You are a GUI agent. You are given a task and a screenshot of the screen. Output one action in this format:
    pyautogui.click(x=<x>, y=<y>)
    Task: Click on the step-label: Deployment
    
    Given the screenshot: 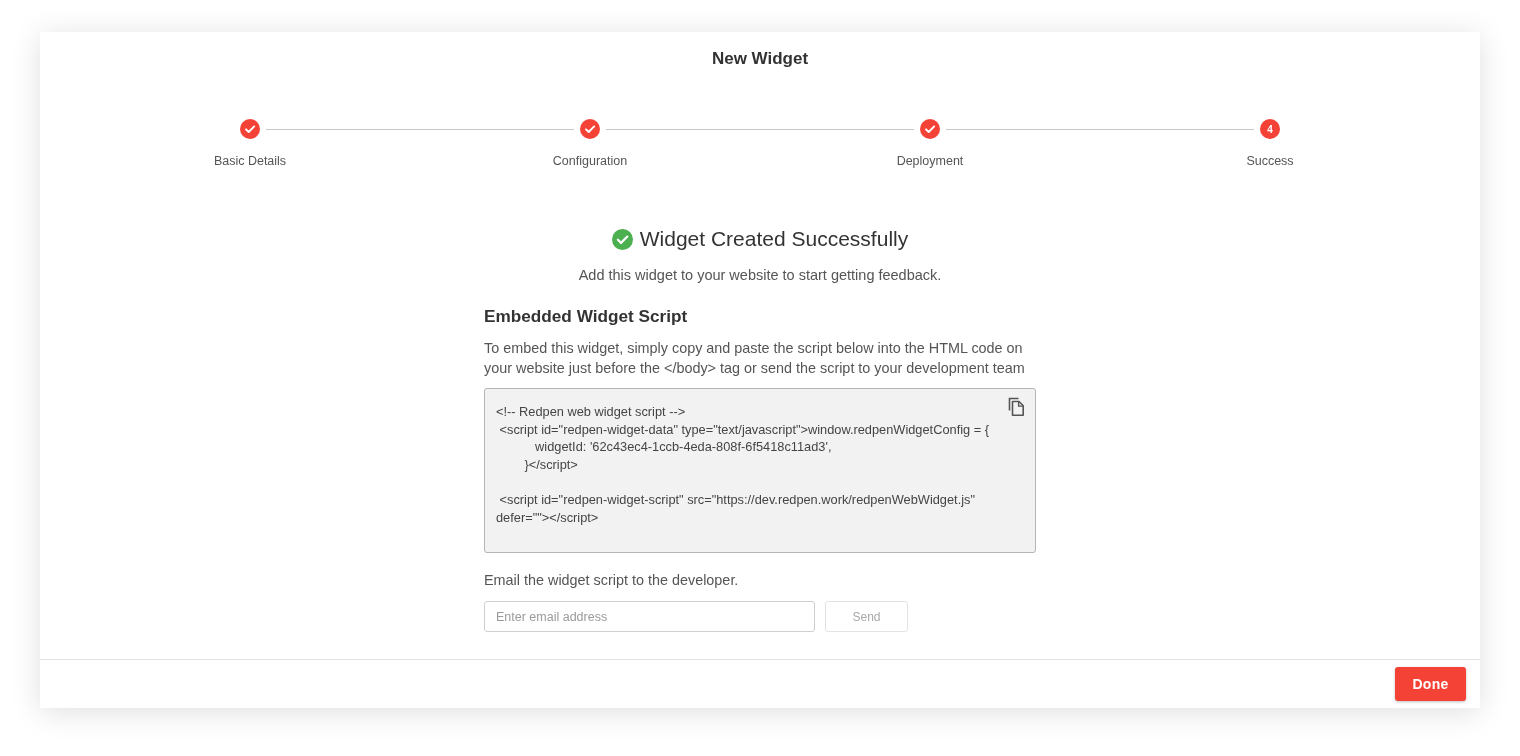 What is the action you would take?
    pyautogui.click(x=930, y=161)
    